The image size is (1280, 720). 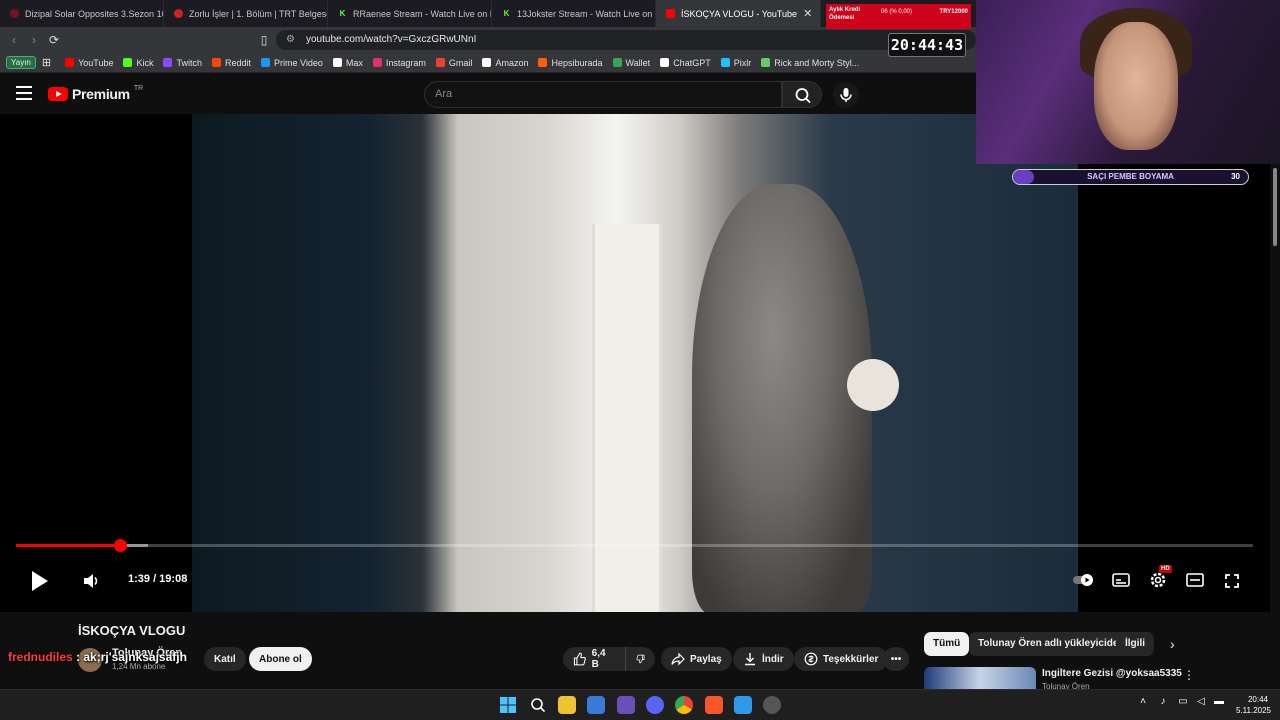 I want to click on app-gray-icon, so click(x=772, y=705).